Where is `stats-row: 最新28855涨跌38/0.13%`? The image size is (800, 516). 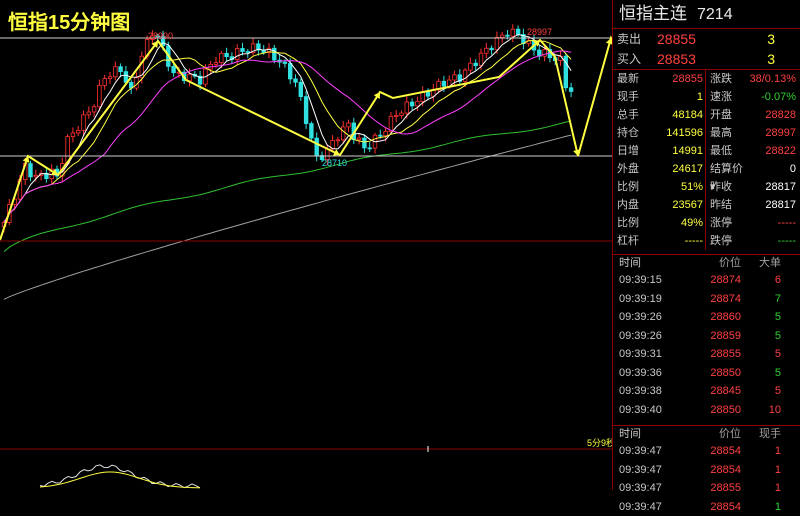 stats-row: 最新28855涨跌38/0.13% is located at coordinates (706, 79).